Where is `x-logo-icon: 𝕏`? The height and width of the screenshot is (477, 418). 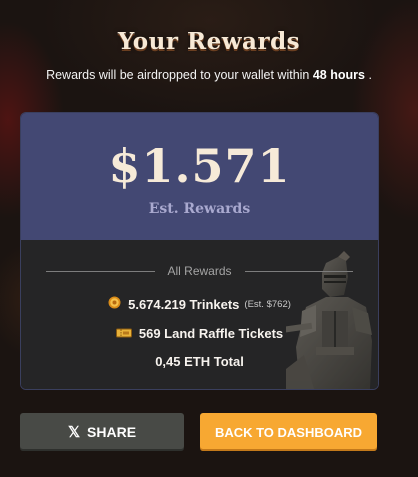
x-logo-icon: 𝕏 is located at coordinates (74, 432).